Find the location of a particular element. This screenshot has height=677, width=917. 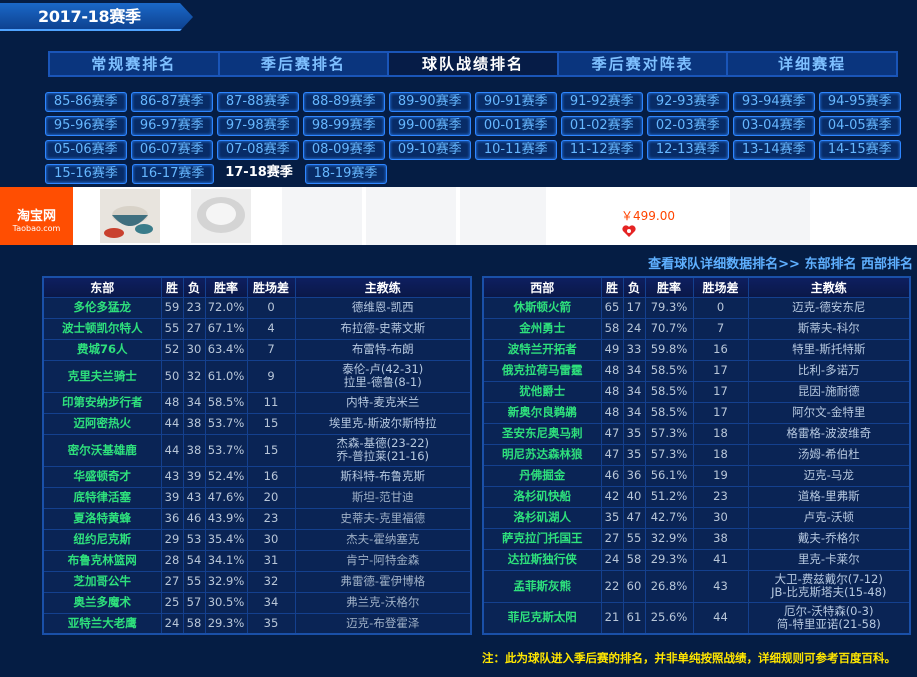

team-name-link: 圣安东尼奥马刺 is located at coordinates (542, 433).